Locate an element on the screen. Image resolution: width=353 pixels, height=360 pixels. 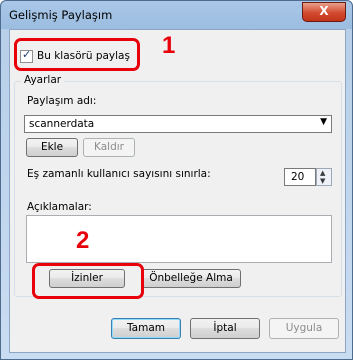
add-button: Ekle is located at coordinates (52, 147).